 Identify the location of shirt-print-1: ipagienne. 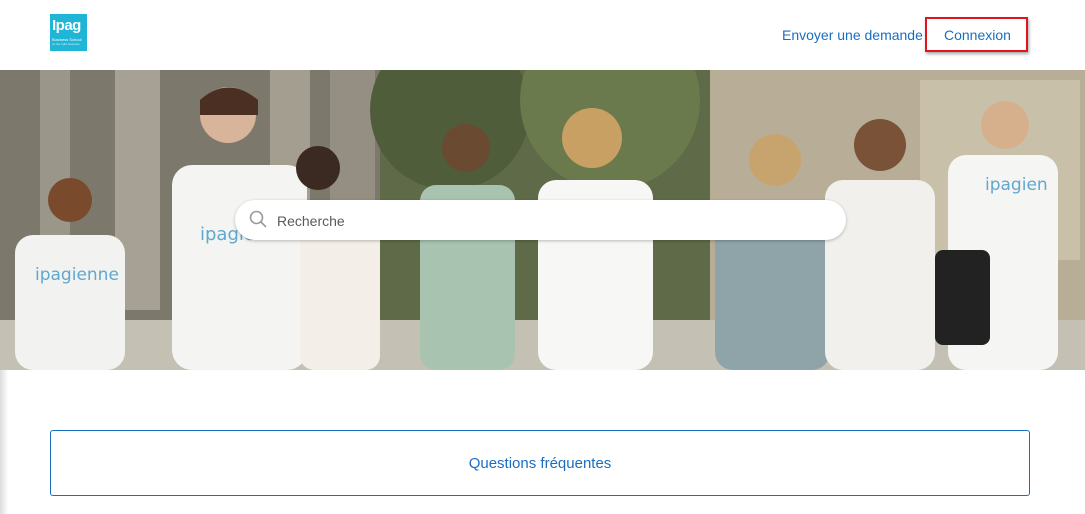
(77, 275).